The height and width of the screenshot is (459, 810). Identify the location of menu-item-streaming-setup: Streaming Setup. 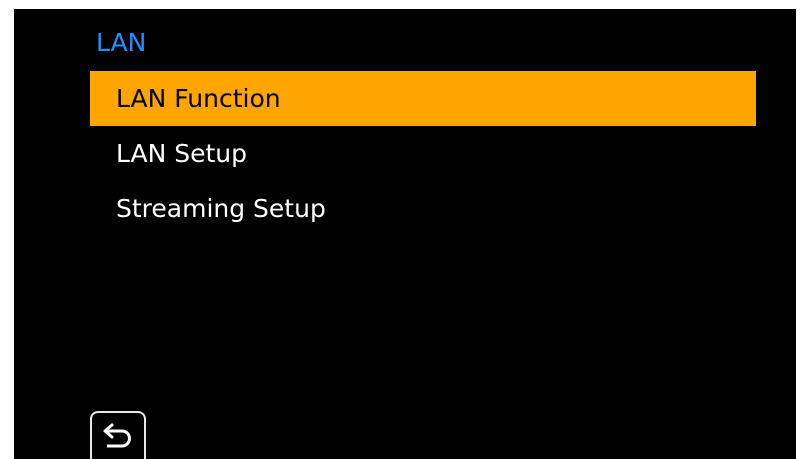
(423, 208).